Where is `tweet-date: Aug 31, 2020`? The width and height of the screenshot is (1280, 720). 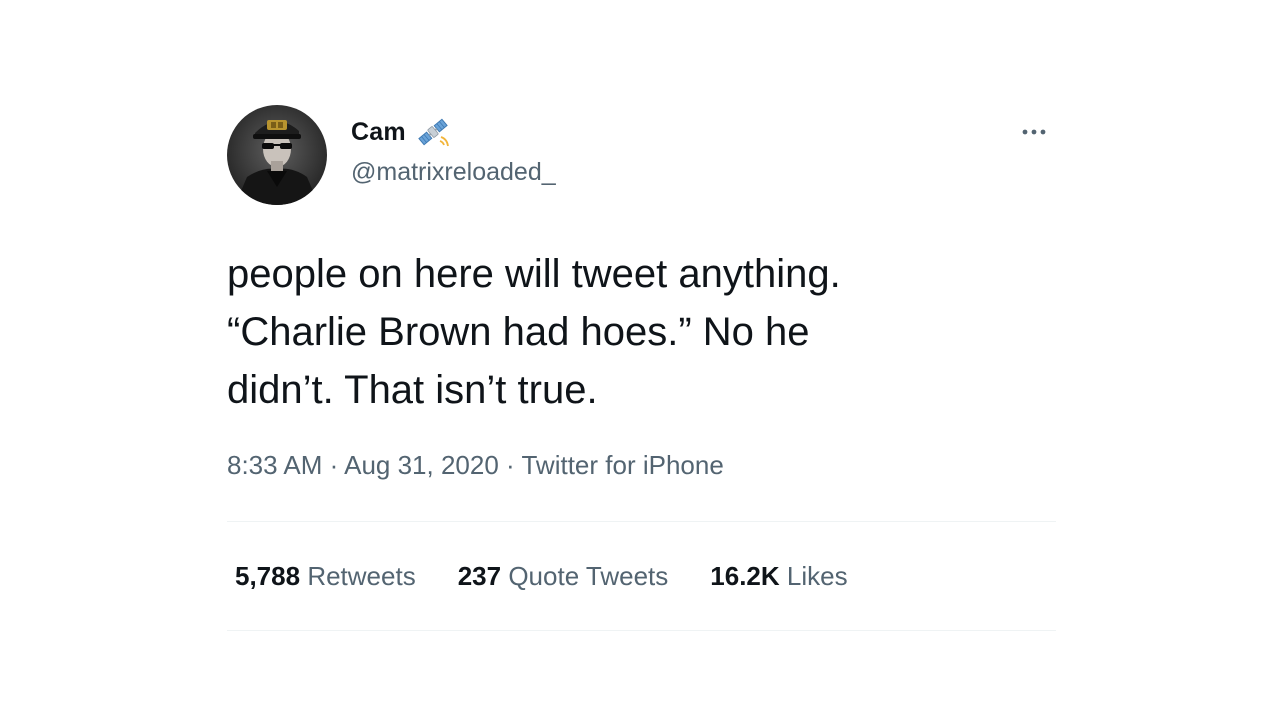 tweet-date: Aug 31, 2020 is located at coordinates (421, 465).